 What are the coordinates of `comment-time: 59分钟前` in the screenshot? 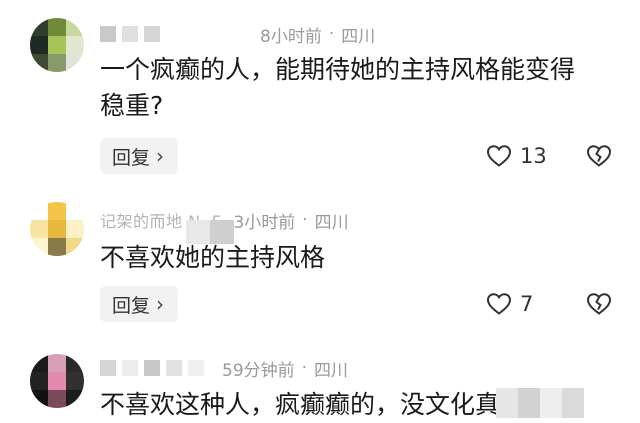 It's located at (258, 370).